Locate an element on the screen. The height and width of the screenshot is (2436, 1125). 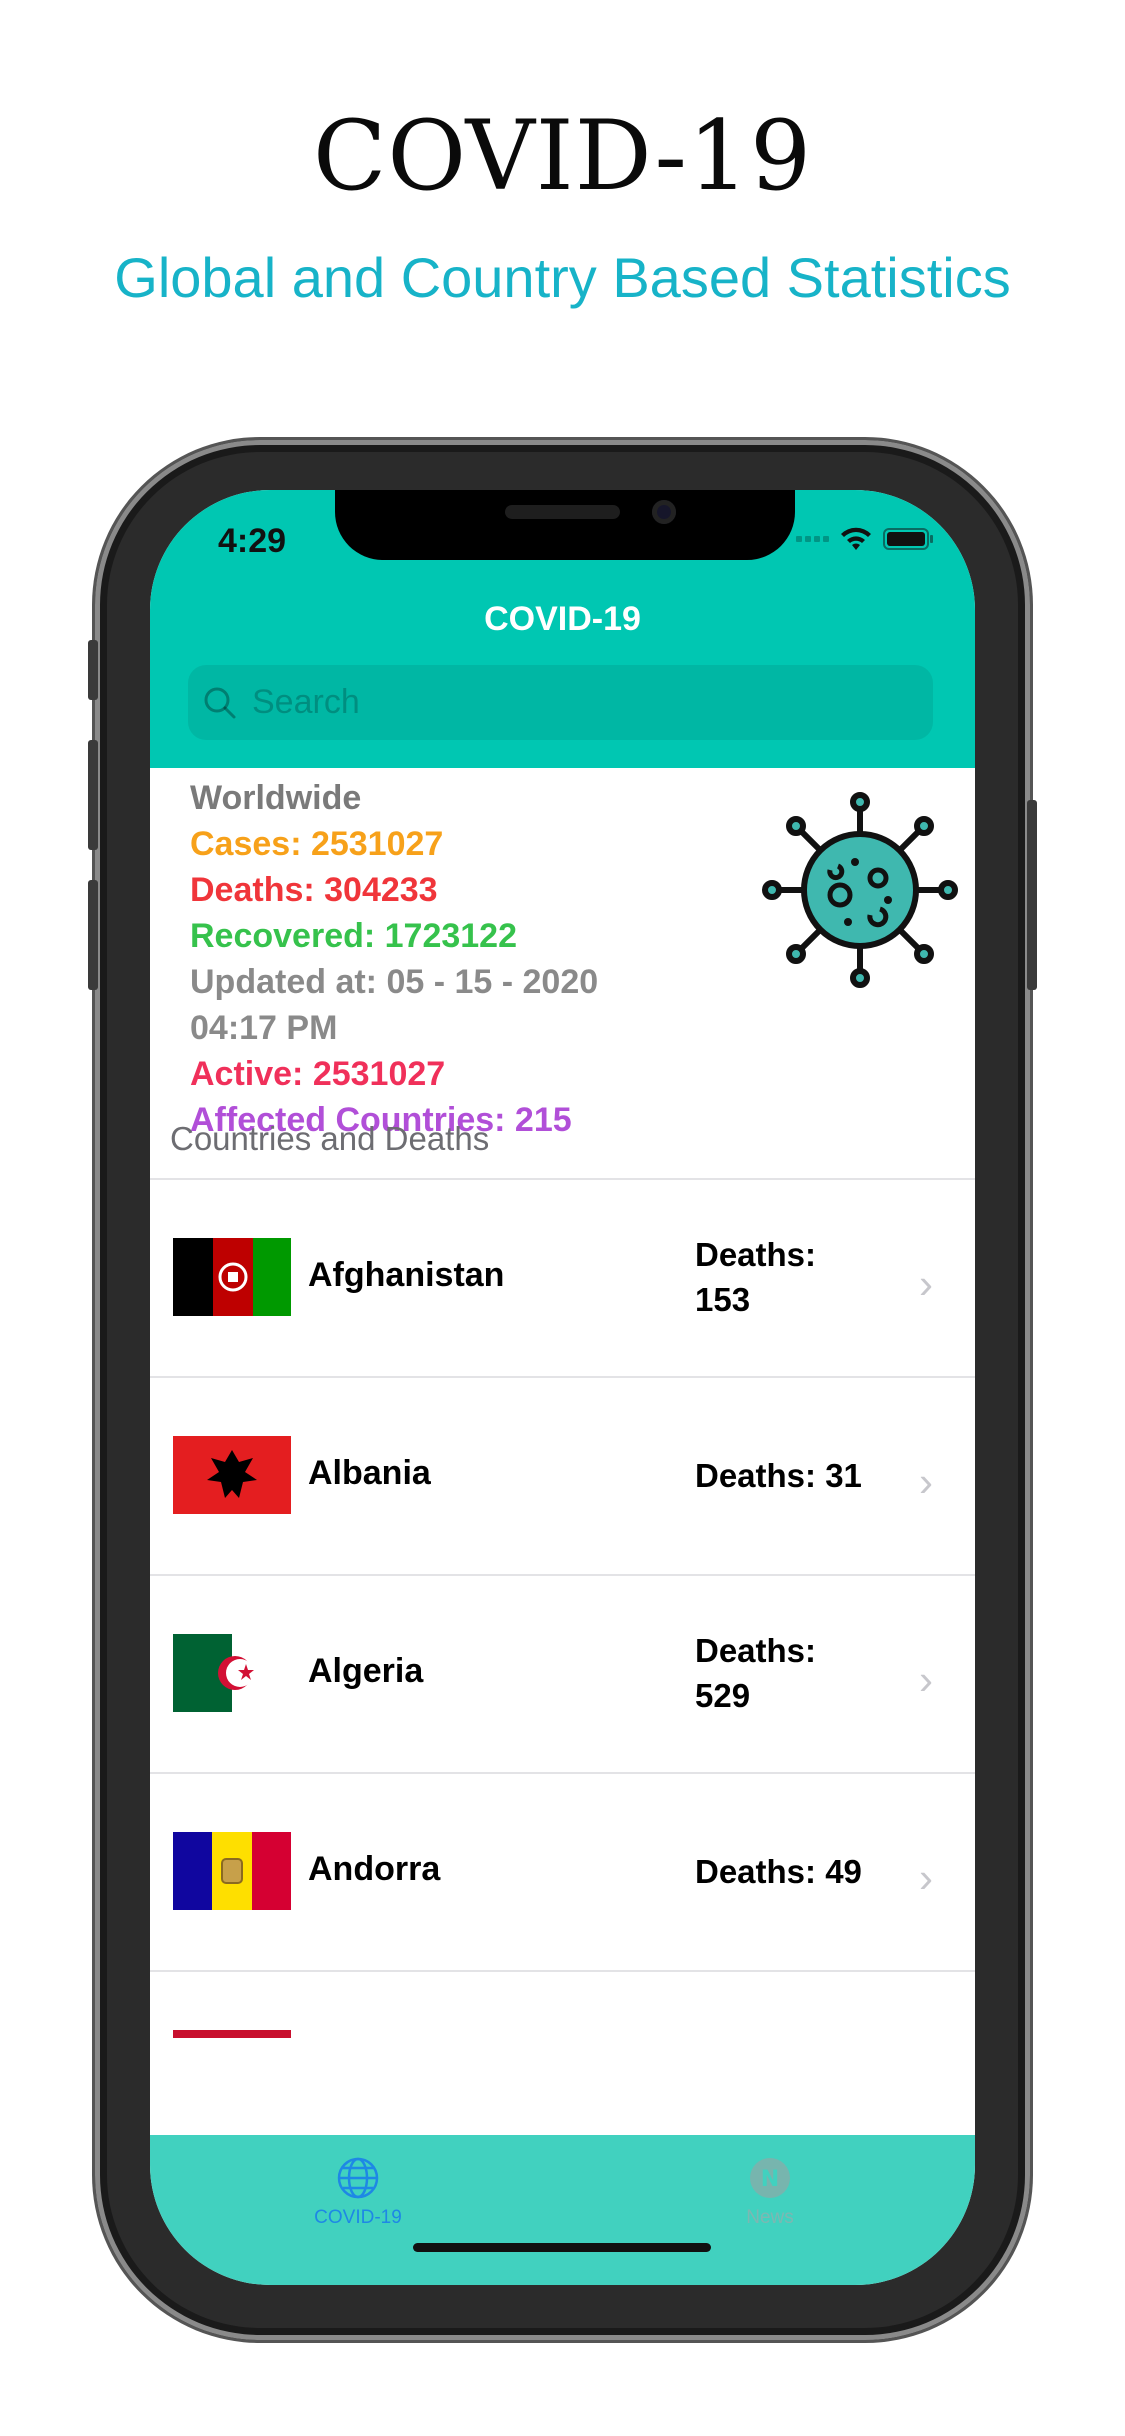
tab-covid19: COVID-19 is located at coordinates (358, 2192).